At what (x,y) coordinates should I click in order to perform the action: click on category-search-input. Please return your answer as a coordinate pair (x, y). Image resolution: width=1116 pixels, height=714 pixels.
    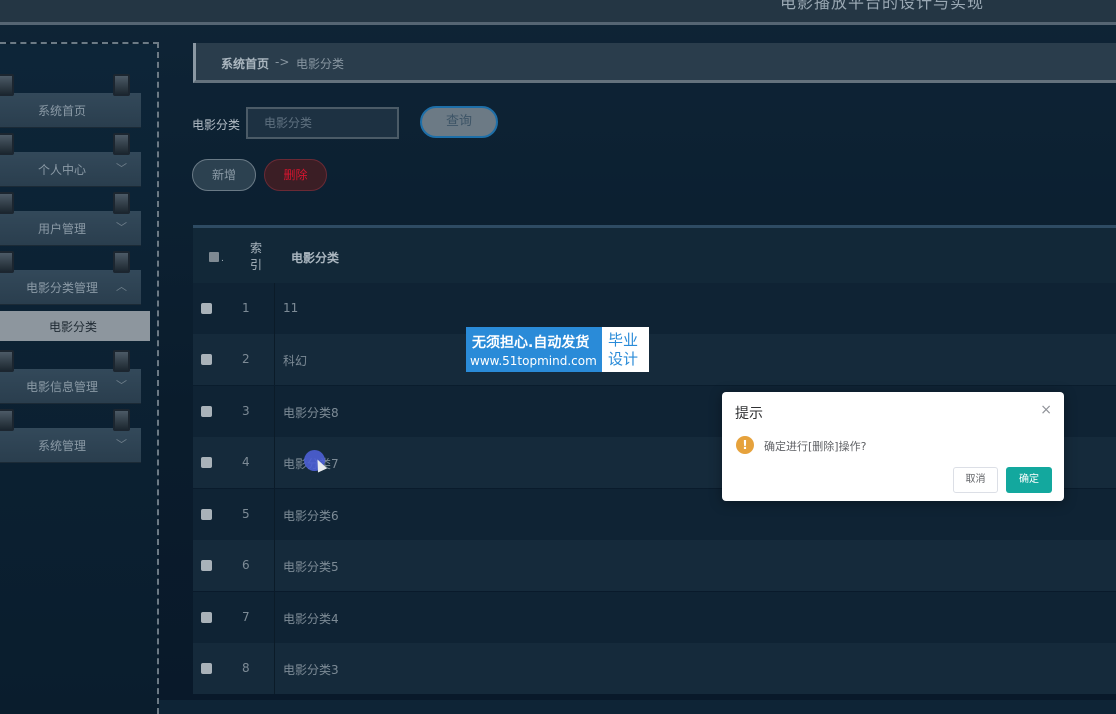
    Looking at the image, I should click on (322, 123).